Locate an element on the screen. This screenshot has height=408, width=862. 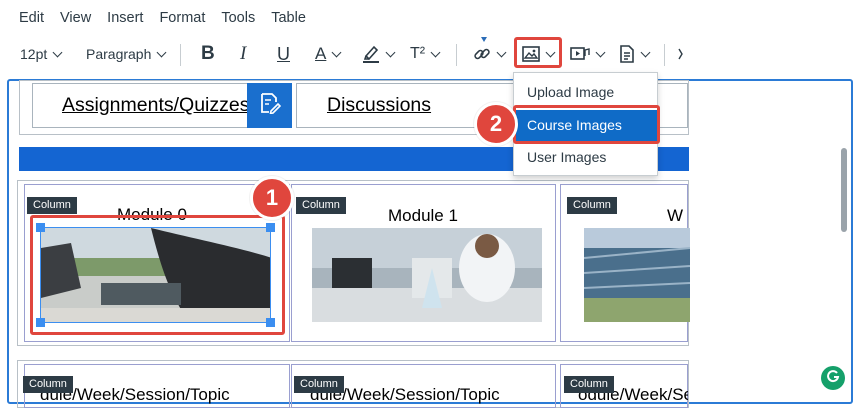
bold-button: B is located at coordinates (208, 54).